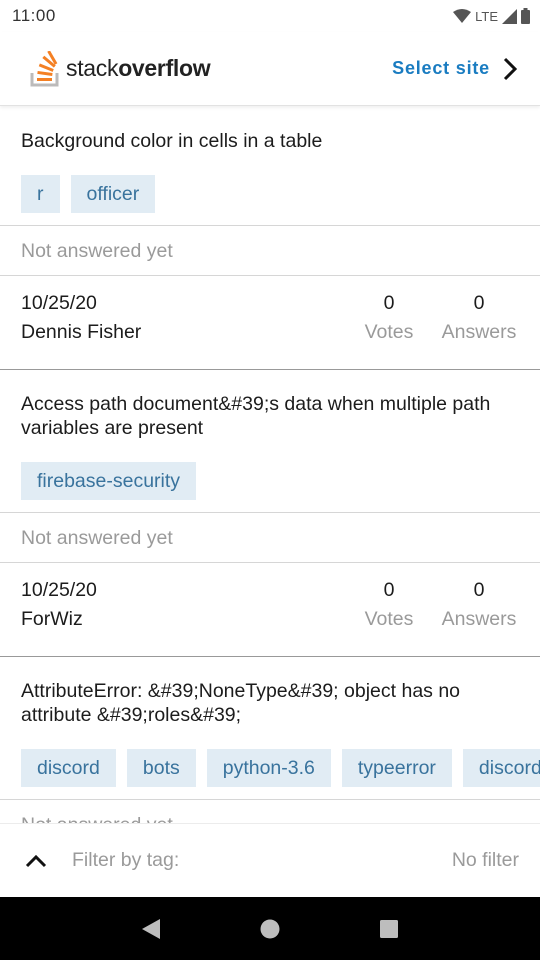 Image resolution: width=540 pixels, height=960 pixels. Describe the element at coordinates (501, 768) in the screenshot. I see `tag: discord.py` at that location.